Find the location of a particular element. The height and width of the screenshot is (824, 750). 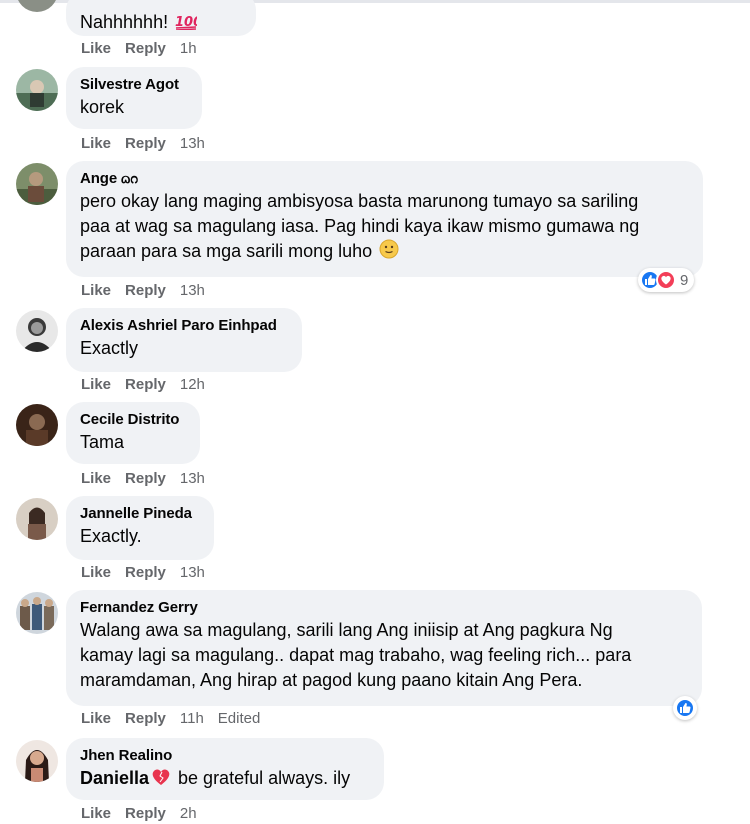

slight-smile-emoji-icon is located at coordinates (389, 252).